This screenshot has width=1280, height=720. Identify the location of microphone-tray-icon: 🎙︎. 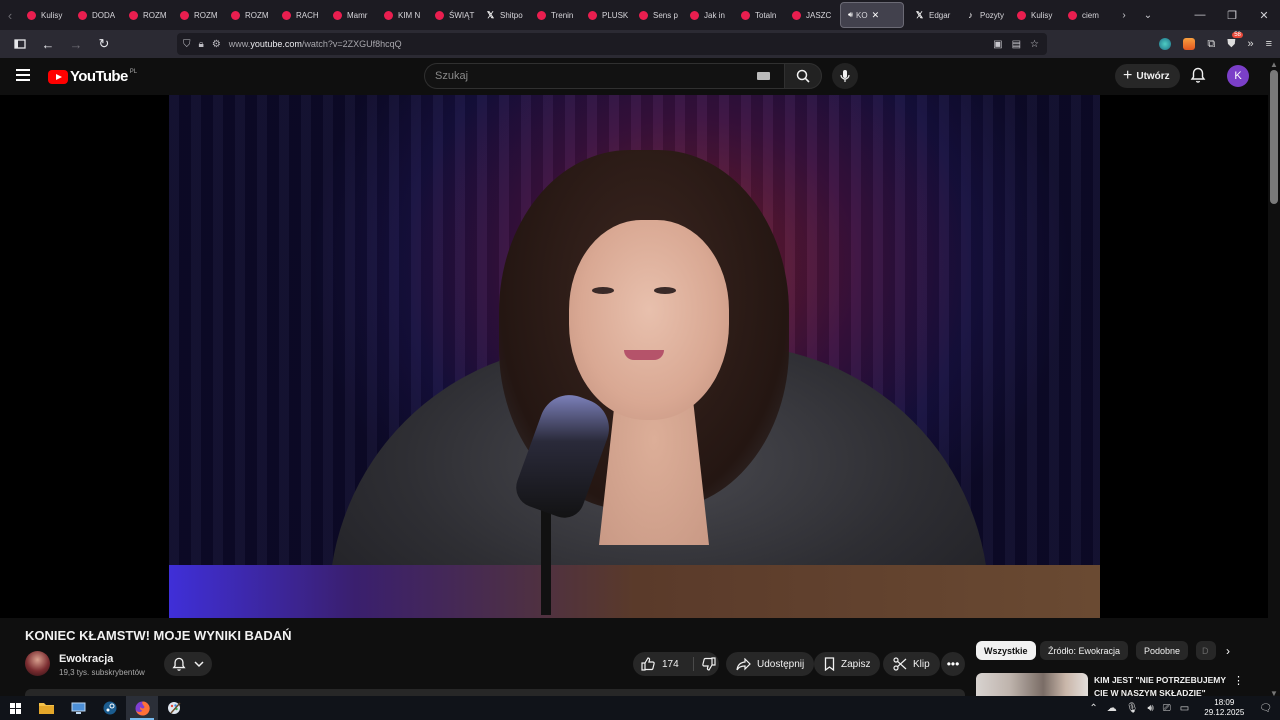
(1132, 708).